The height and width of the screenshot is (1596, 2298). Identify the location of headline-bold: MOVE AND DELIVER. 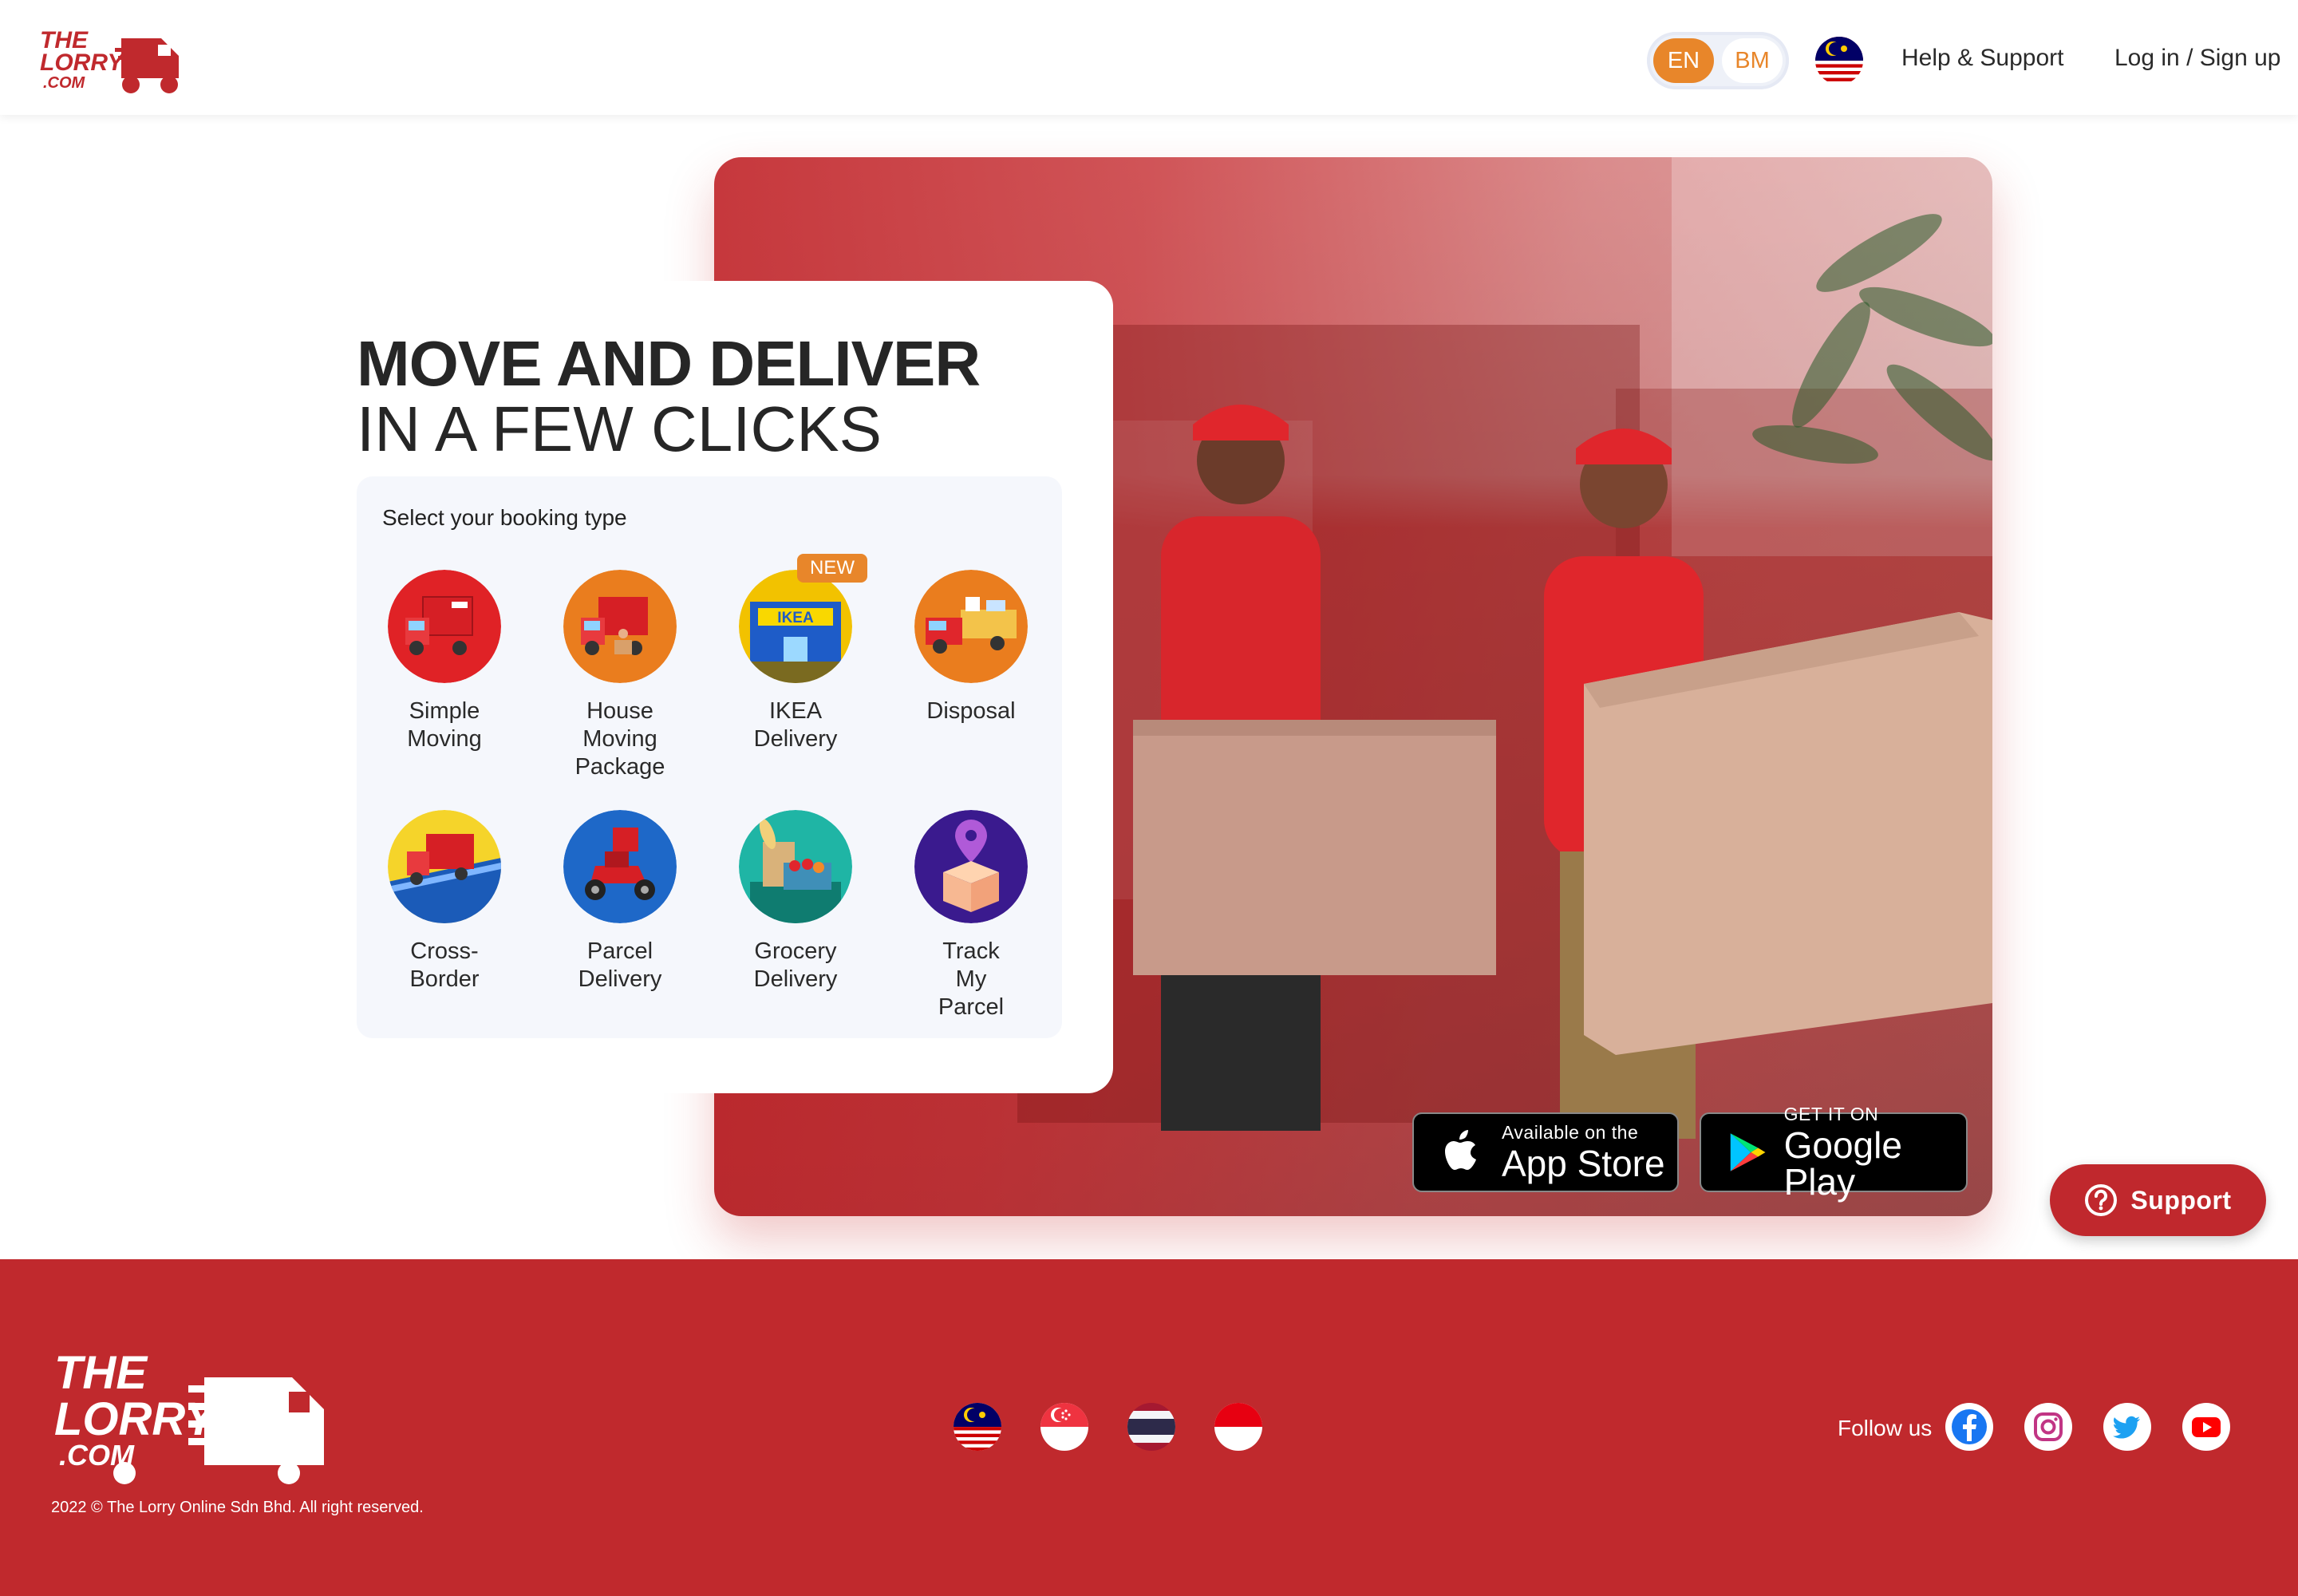
(669, 363).